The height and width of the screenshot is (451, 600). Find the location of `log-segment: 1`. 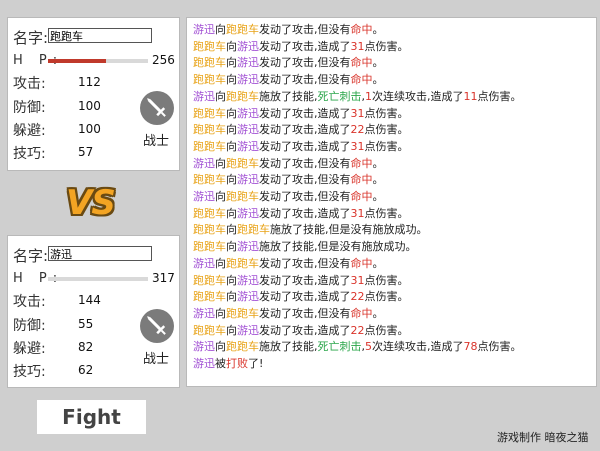

log-segment: 1 is located at coordinates (368, 96).